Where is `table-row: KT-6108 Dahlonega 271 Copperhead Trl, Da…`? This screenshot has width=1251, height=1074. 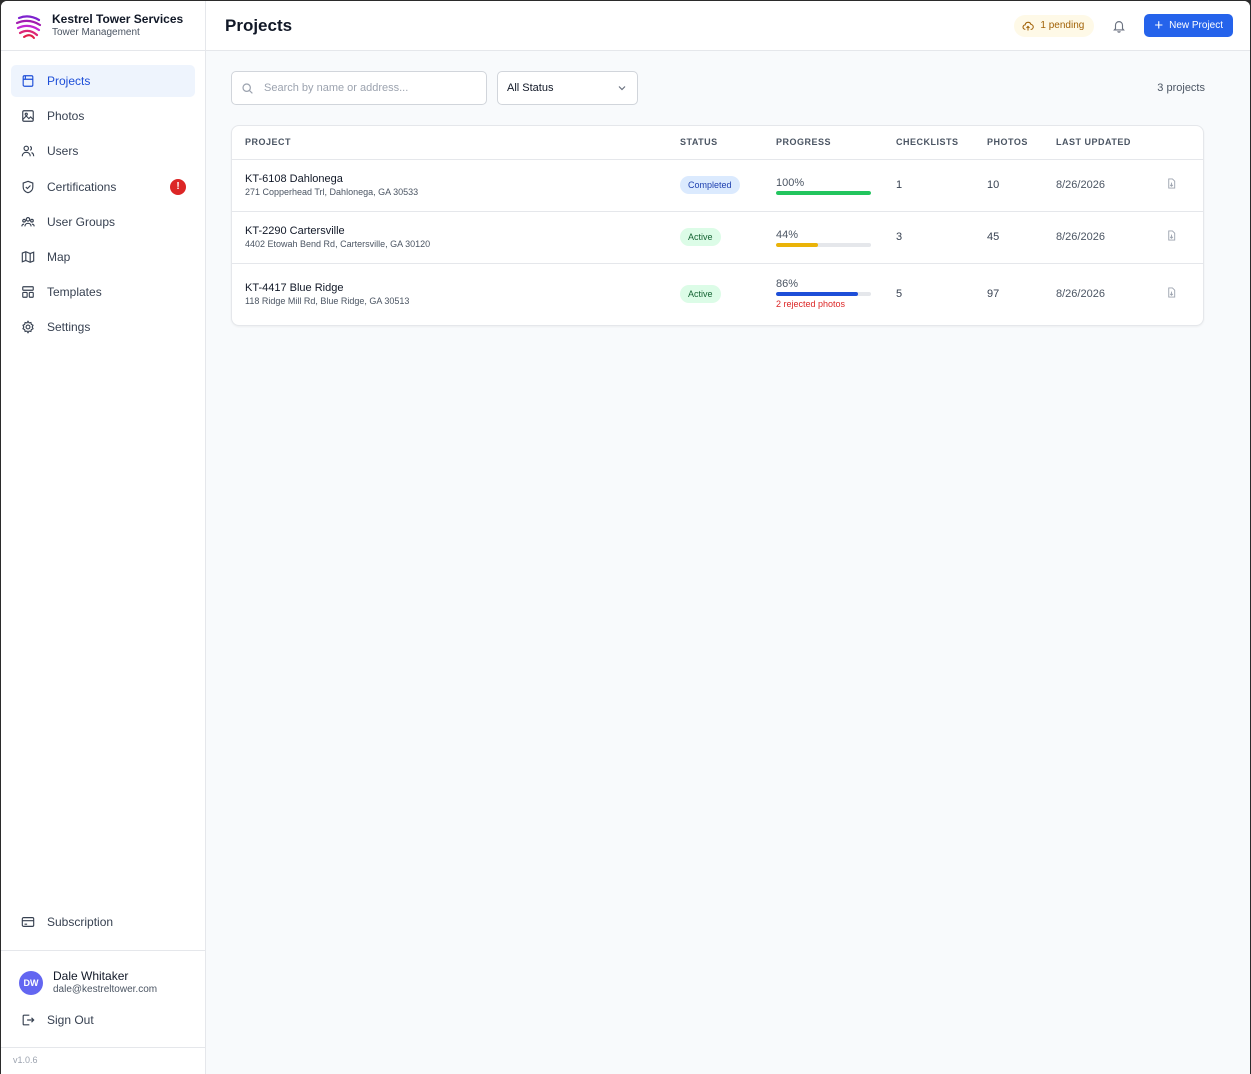 table-row: KT-6108 Dahlonega 271 Copperhead Trl, Da… is located at coordinates (717, 185).